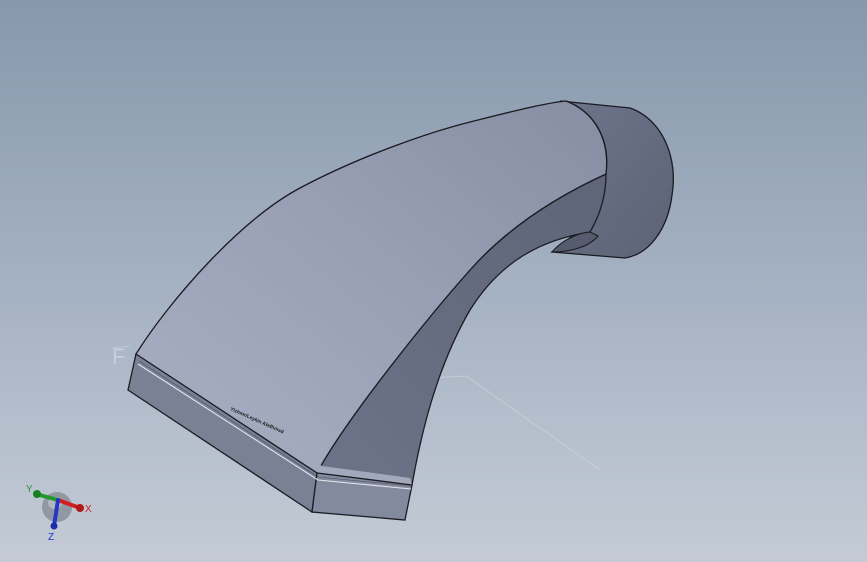 The width and height of the screenshot is (867, 562). Describe the element at coordinates (51, 537) in the screenshot. I see `triad-z-label: Z` at that location.